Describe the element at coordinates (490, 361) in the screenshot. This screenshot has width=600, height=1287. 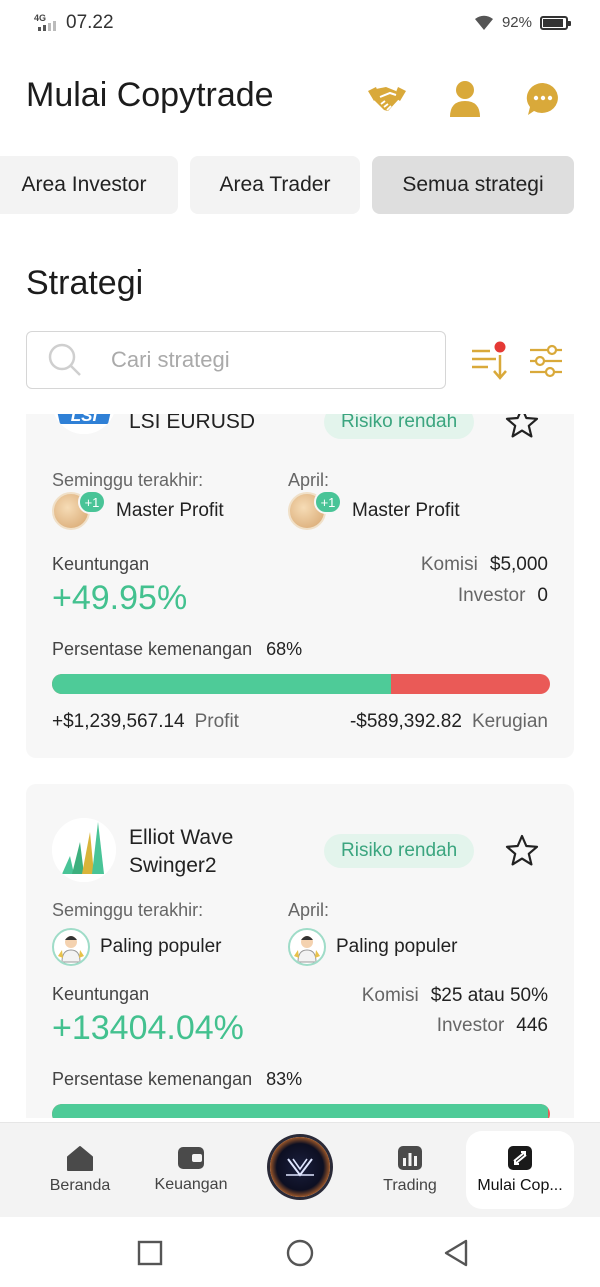
I see `sort-icon` at that location.